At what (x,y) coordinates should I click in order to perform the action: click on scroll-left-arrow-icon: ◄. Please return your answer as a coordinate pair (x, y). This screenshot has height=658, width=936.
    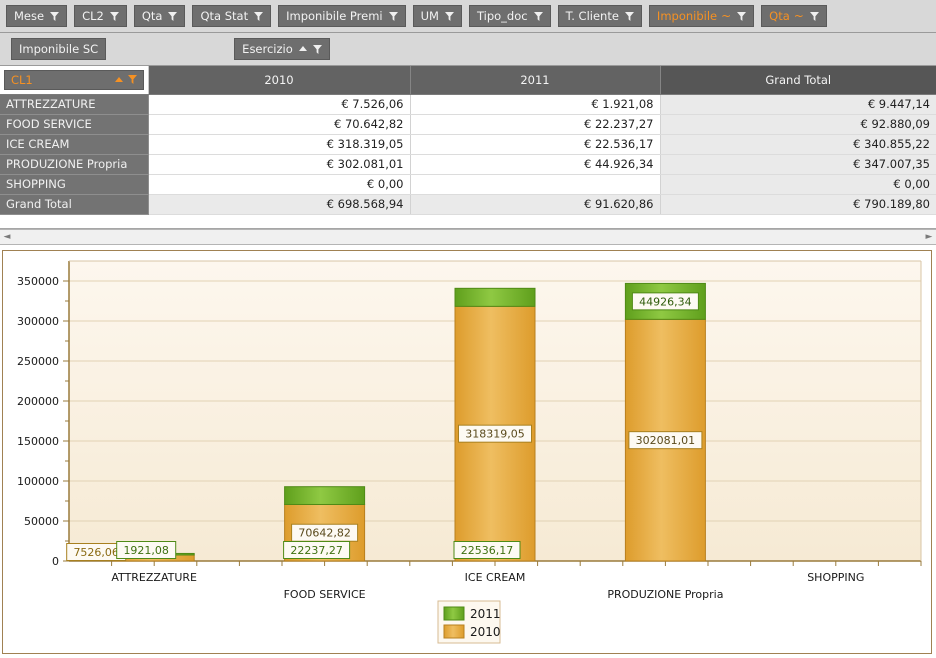
    Looking at the image, I should click on (7, 237).